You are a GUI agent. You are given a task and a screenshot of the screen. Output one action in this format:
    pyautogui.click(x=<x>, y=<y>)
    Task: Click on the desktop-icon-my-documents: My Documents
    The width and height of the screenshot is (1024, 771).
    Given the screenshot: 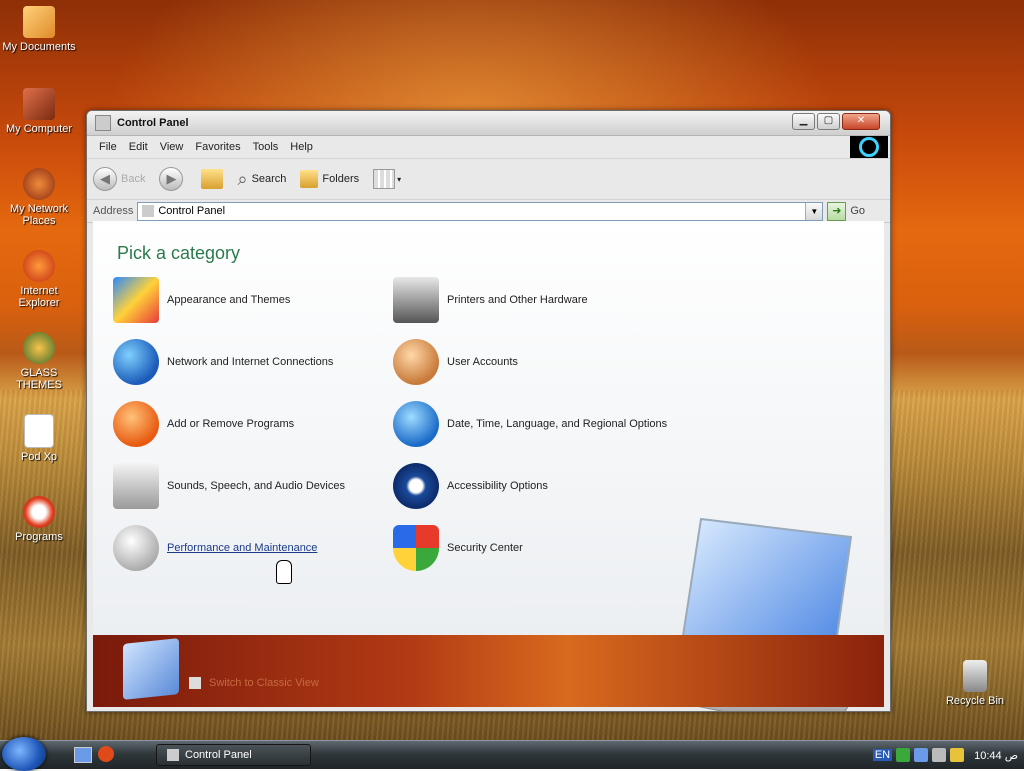 What is the action you would take?
    pyautogui.click(x=39, y=29)
    